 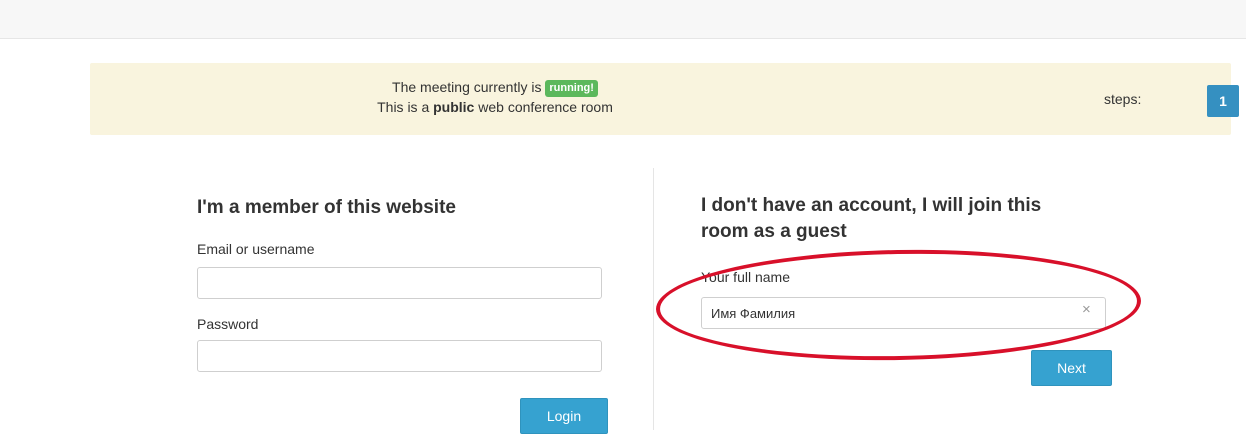 I want to click on room-type-bold: public, so click(x=454, y=107).